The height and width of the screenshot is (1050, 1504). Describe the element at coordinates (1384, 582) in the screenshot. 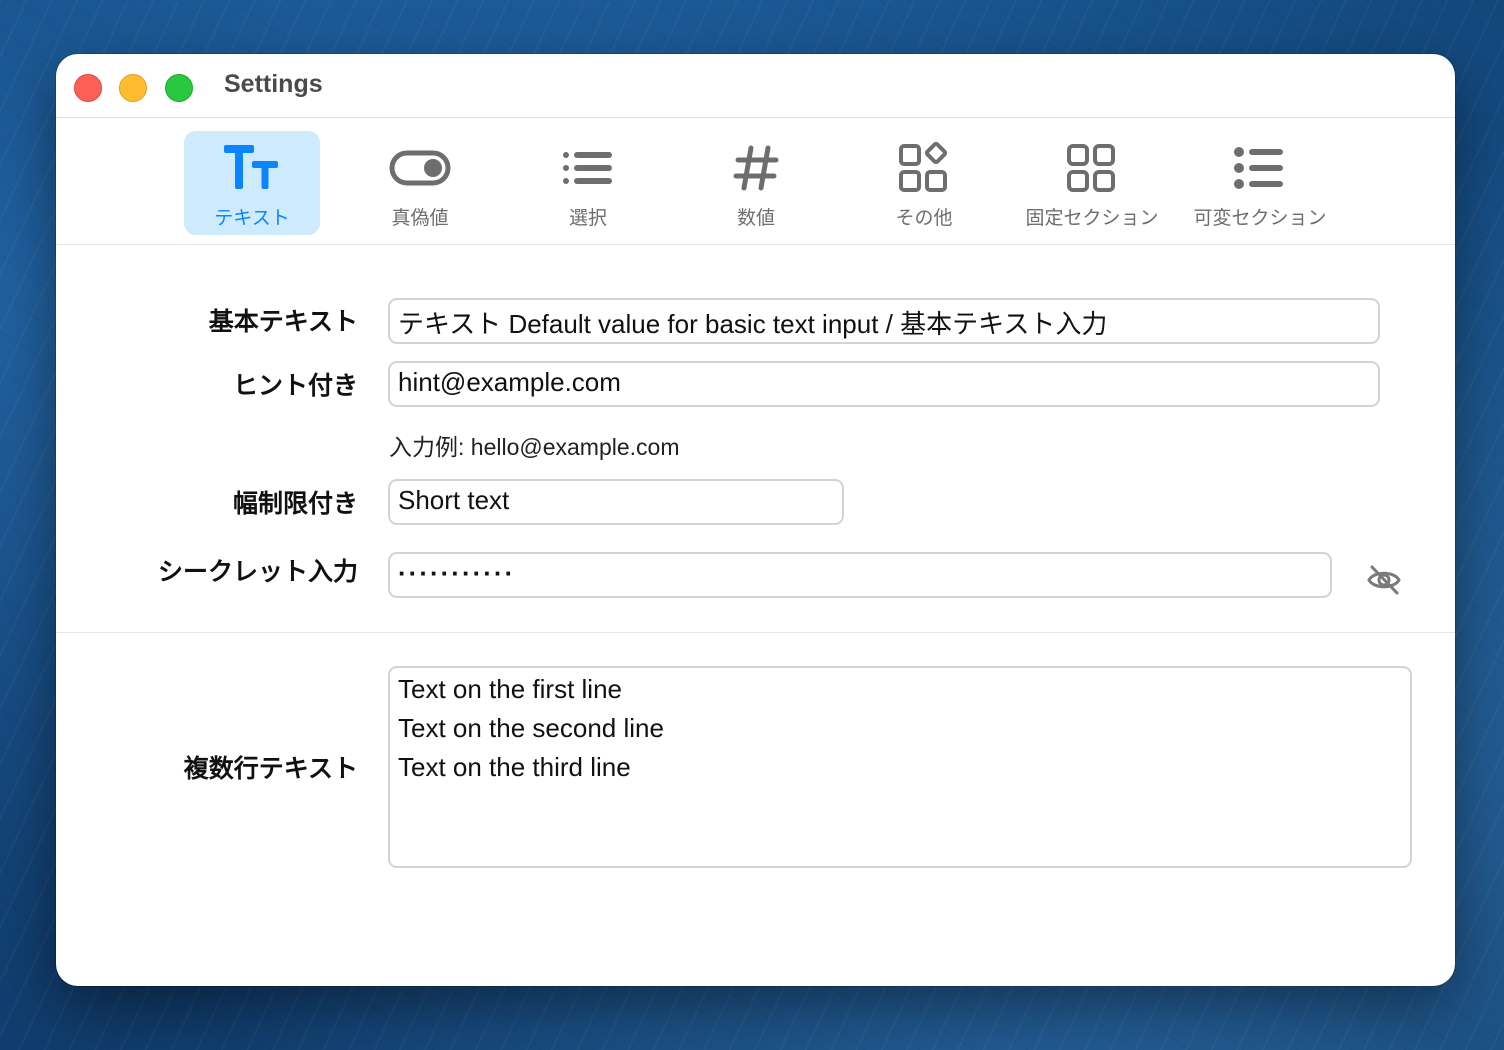

I see `eye-slash-icon` at that location.